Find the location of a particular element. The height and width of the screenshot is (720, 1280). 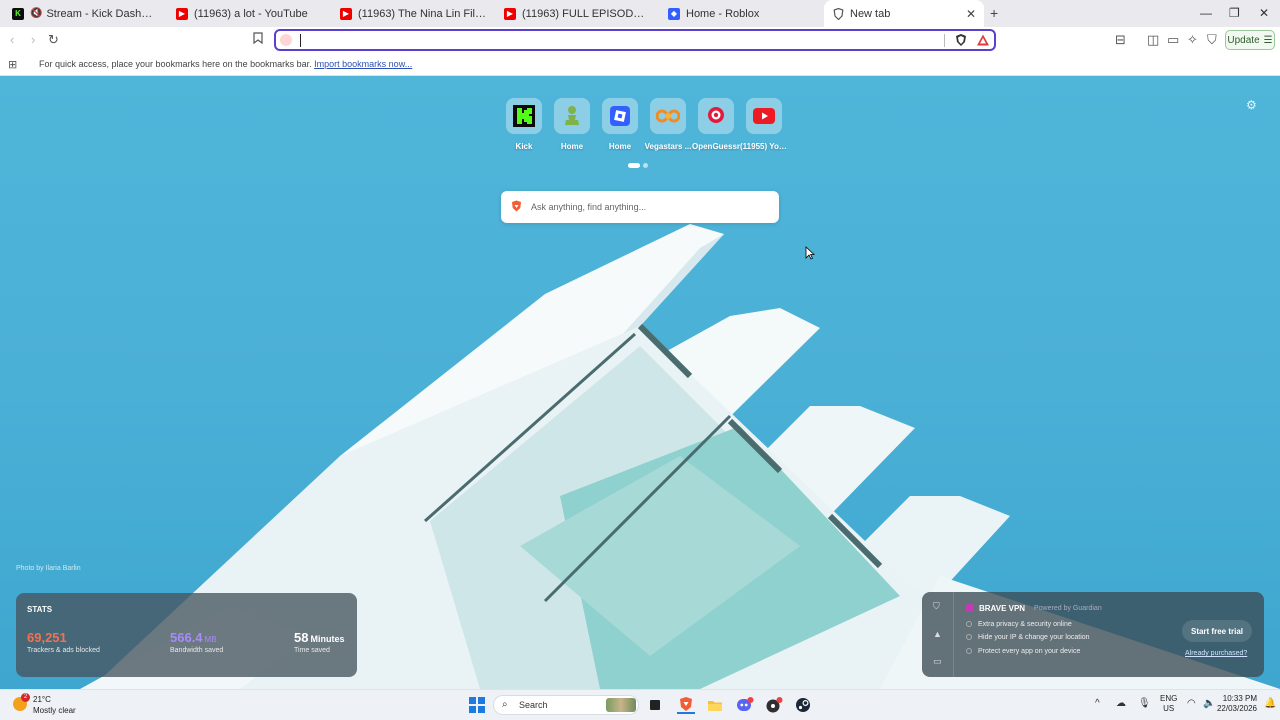

tab-youtube-rey-de-reyes: ▶ (11963) FULL EPISODE: Rey de Reyes is located at coordinates (577, 13).